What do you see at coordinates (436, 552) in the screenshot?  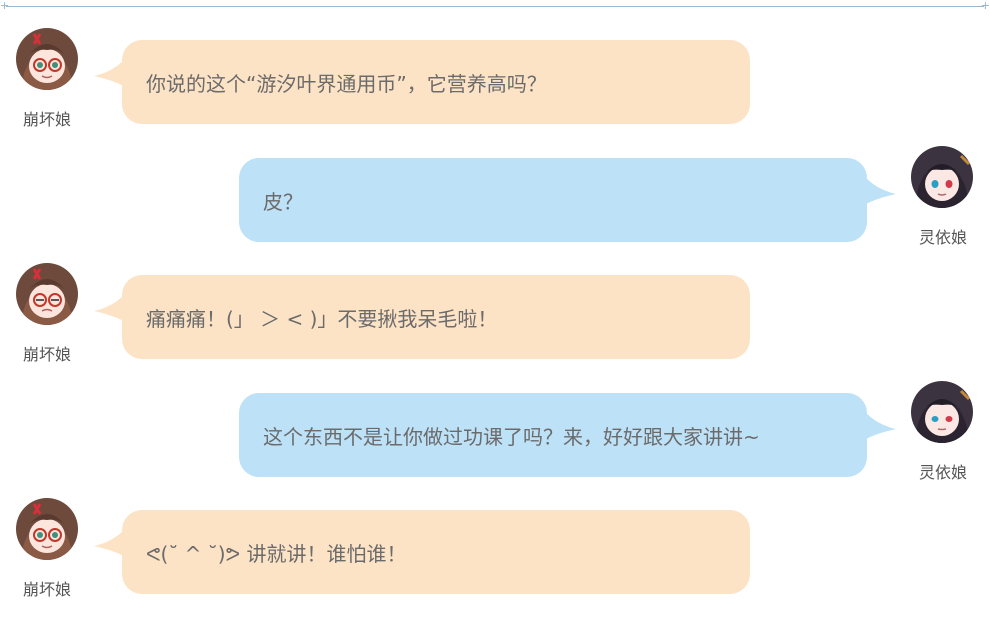 I see `message-bubble: ᕙ(˘ ^ ˘)ᕗ 讲就讲！谁怕谁！` at bounding box center [436, 552].